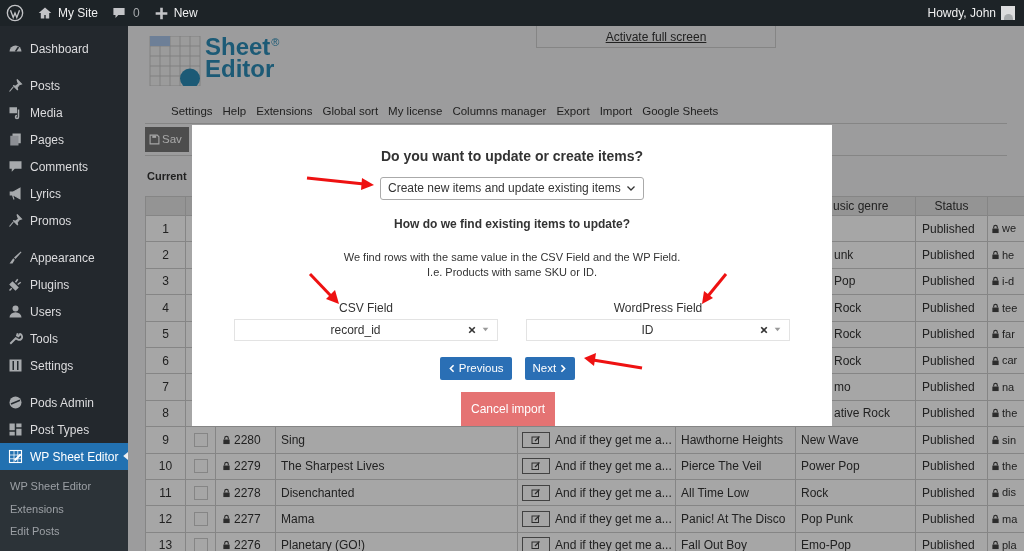  I want to click on sidebar-item: Promos, so click(64, 220).